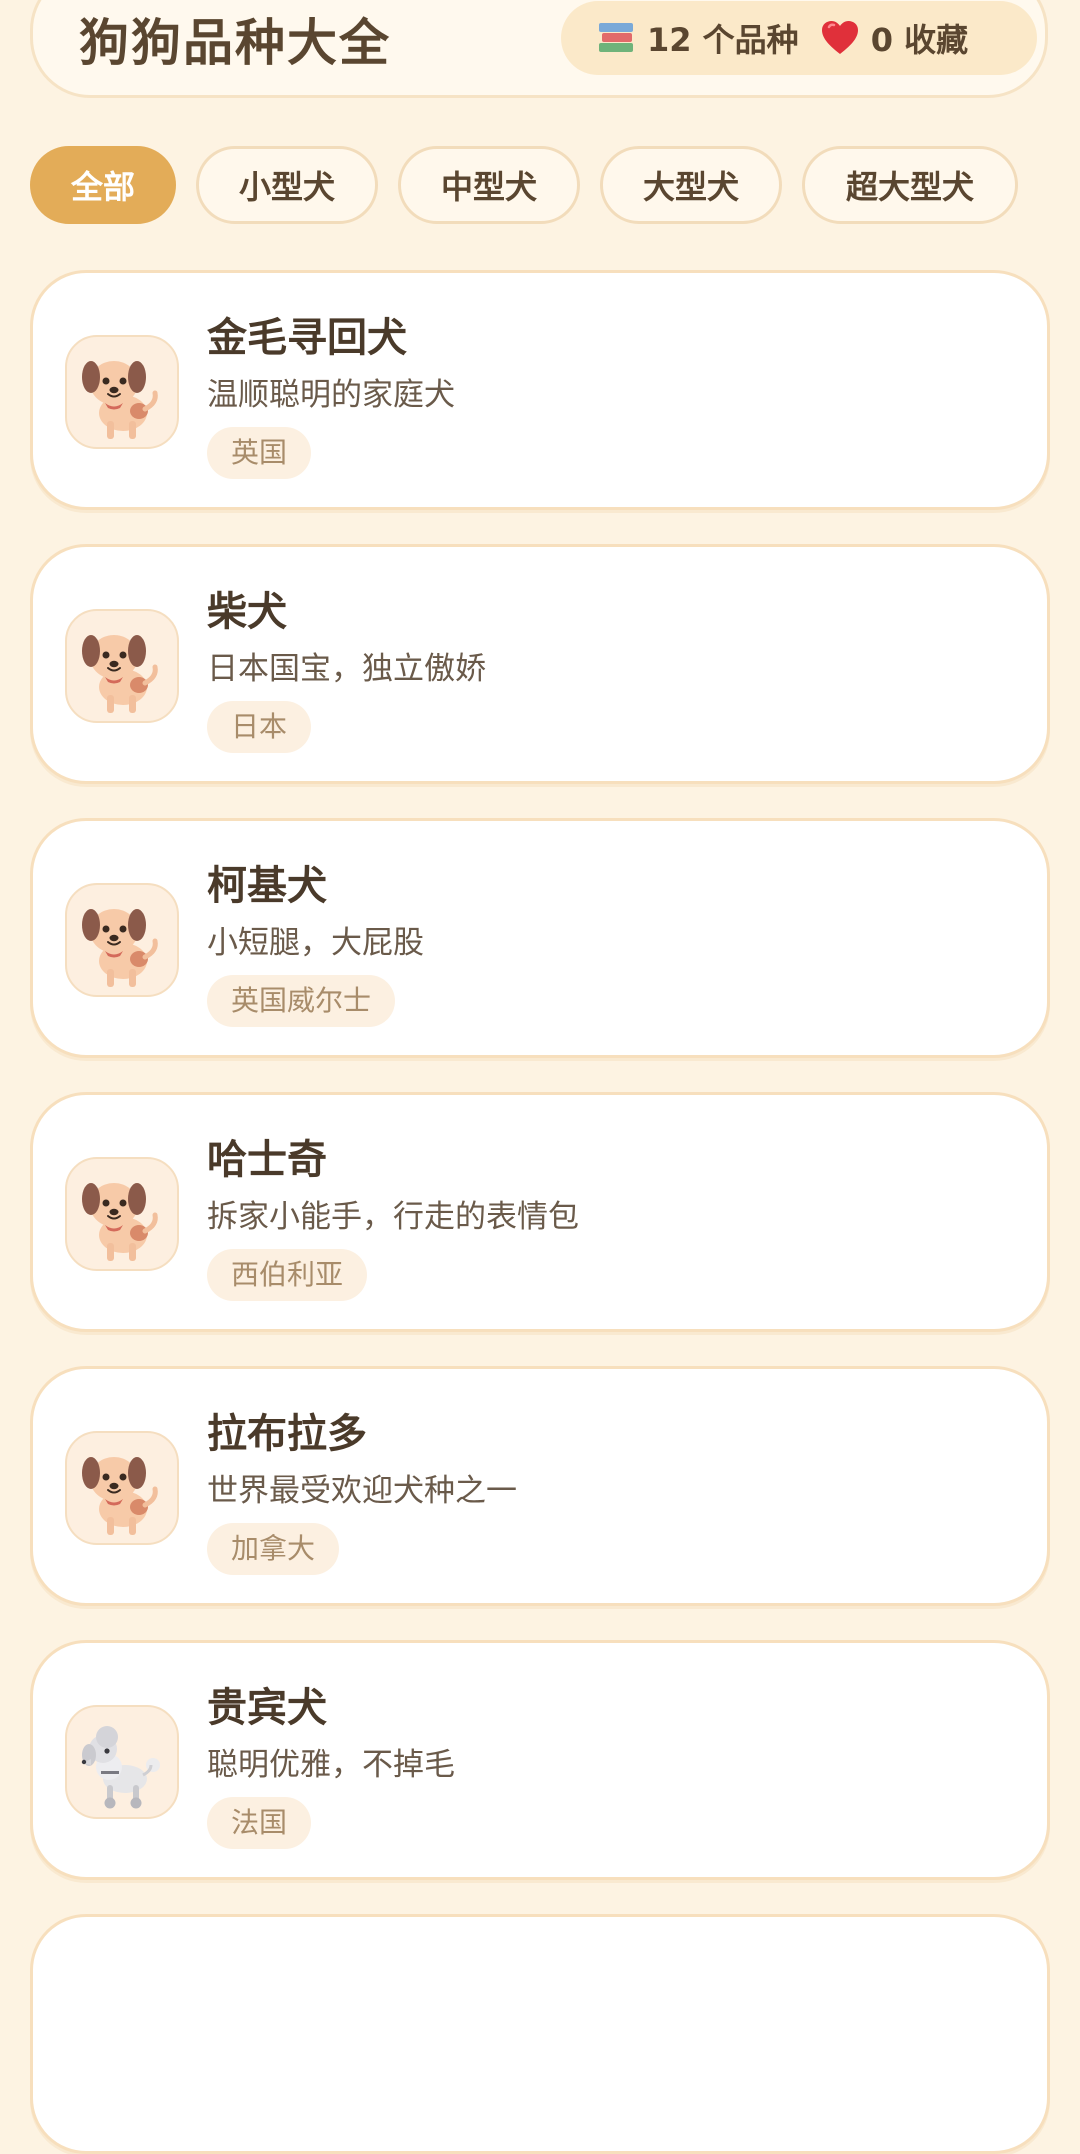 This screenshot has height=2154, width=1080. What do you see at coordinates (540, 390) in the screenshot?
I see `breed-card: 金毛寻回犬 温顺聪明的家庭犬 英国` at bounding box center [540, 390].